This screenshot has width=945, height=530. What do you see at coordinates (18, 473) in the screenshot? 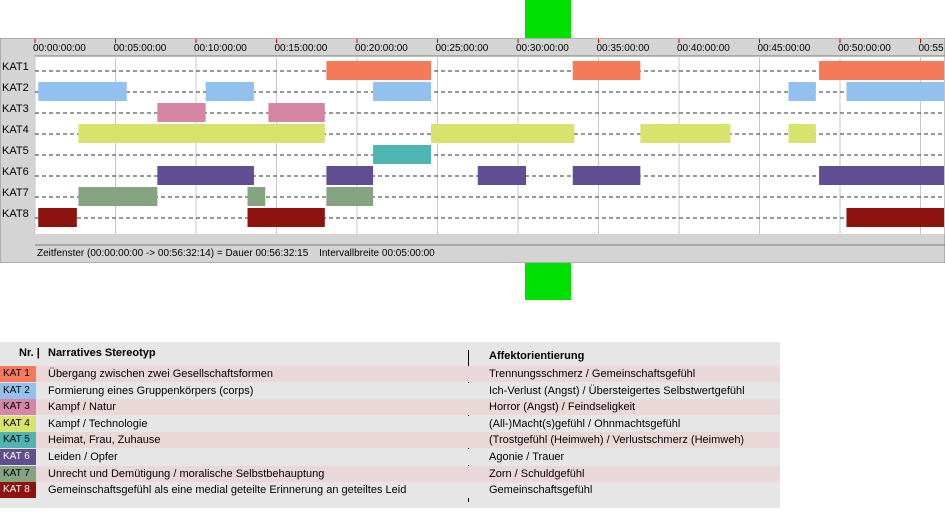
I see `category-badge: KAT 7` at bounding box center [18, 473].